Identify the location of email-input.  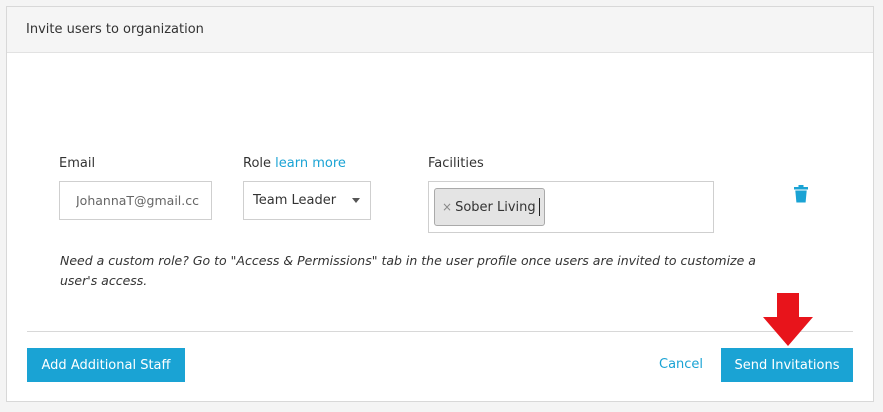
(135, 200).